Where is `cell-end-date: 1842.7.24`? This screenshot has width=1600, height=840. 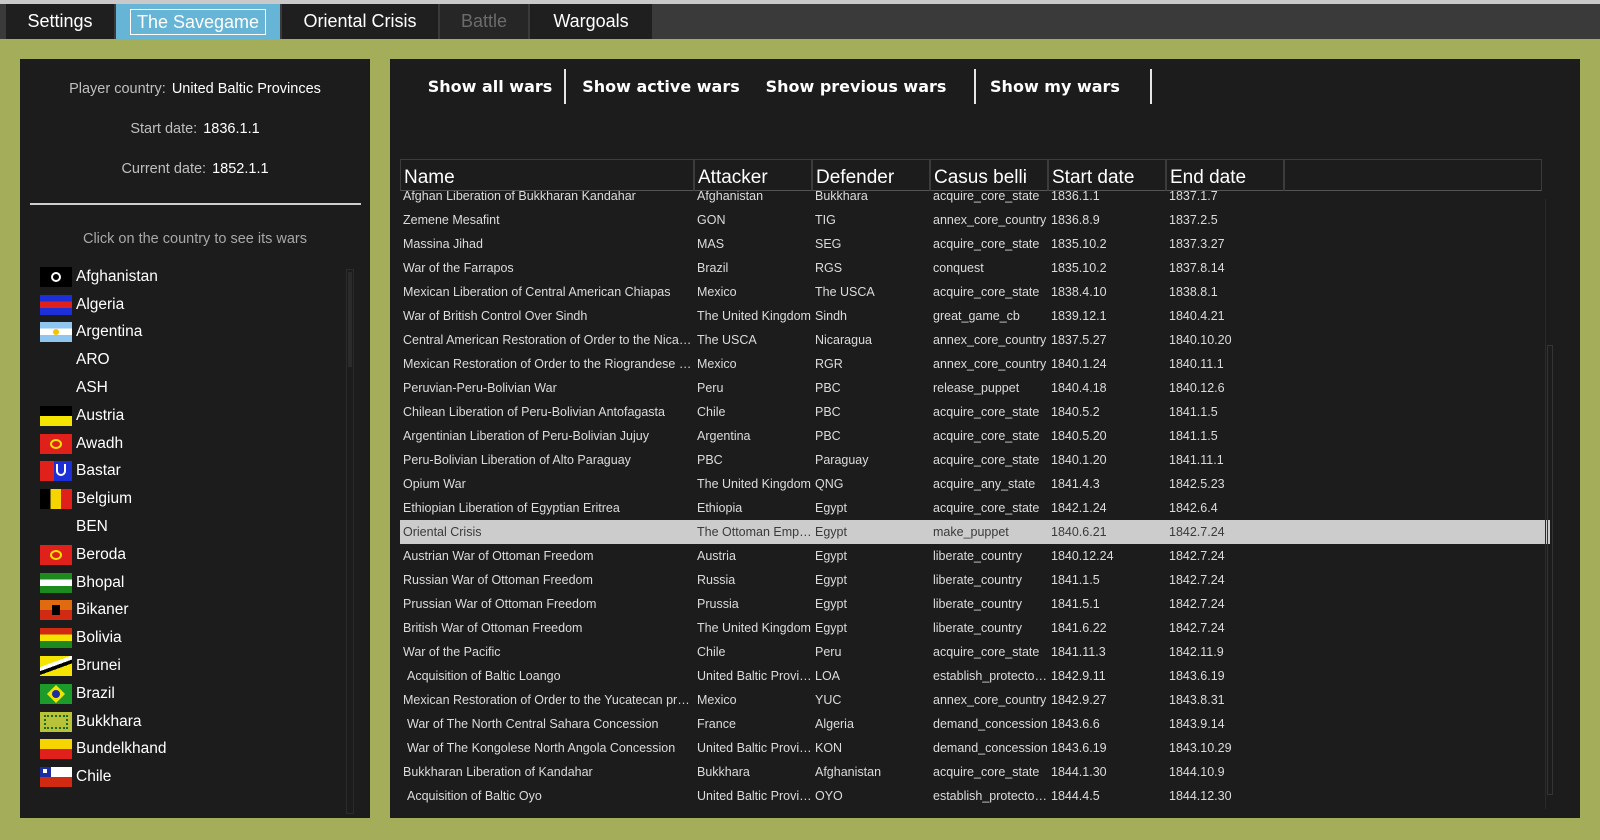 cell-end-date: 1842.7.24 is located at coordinates (1197, 532).